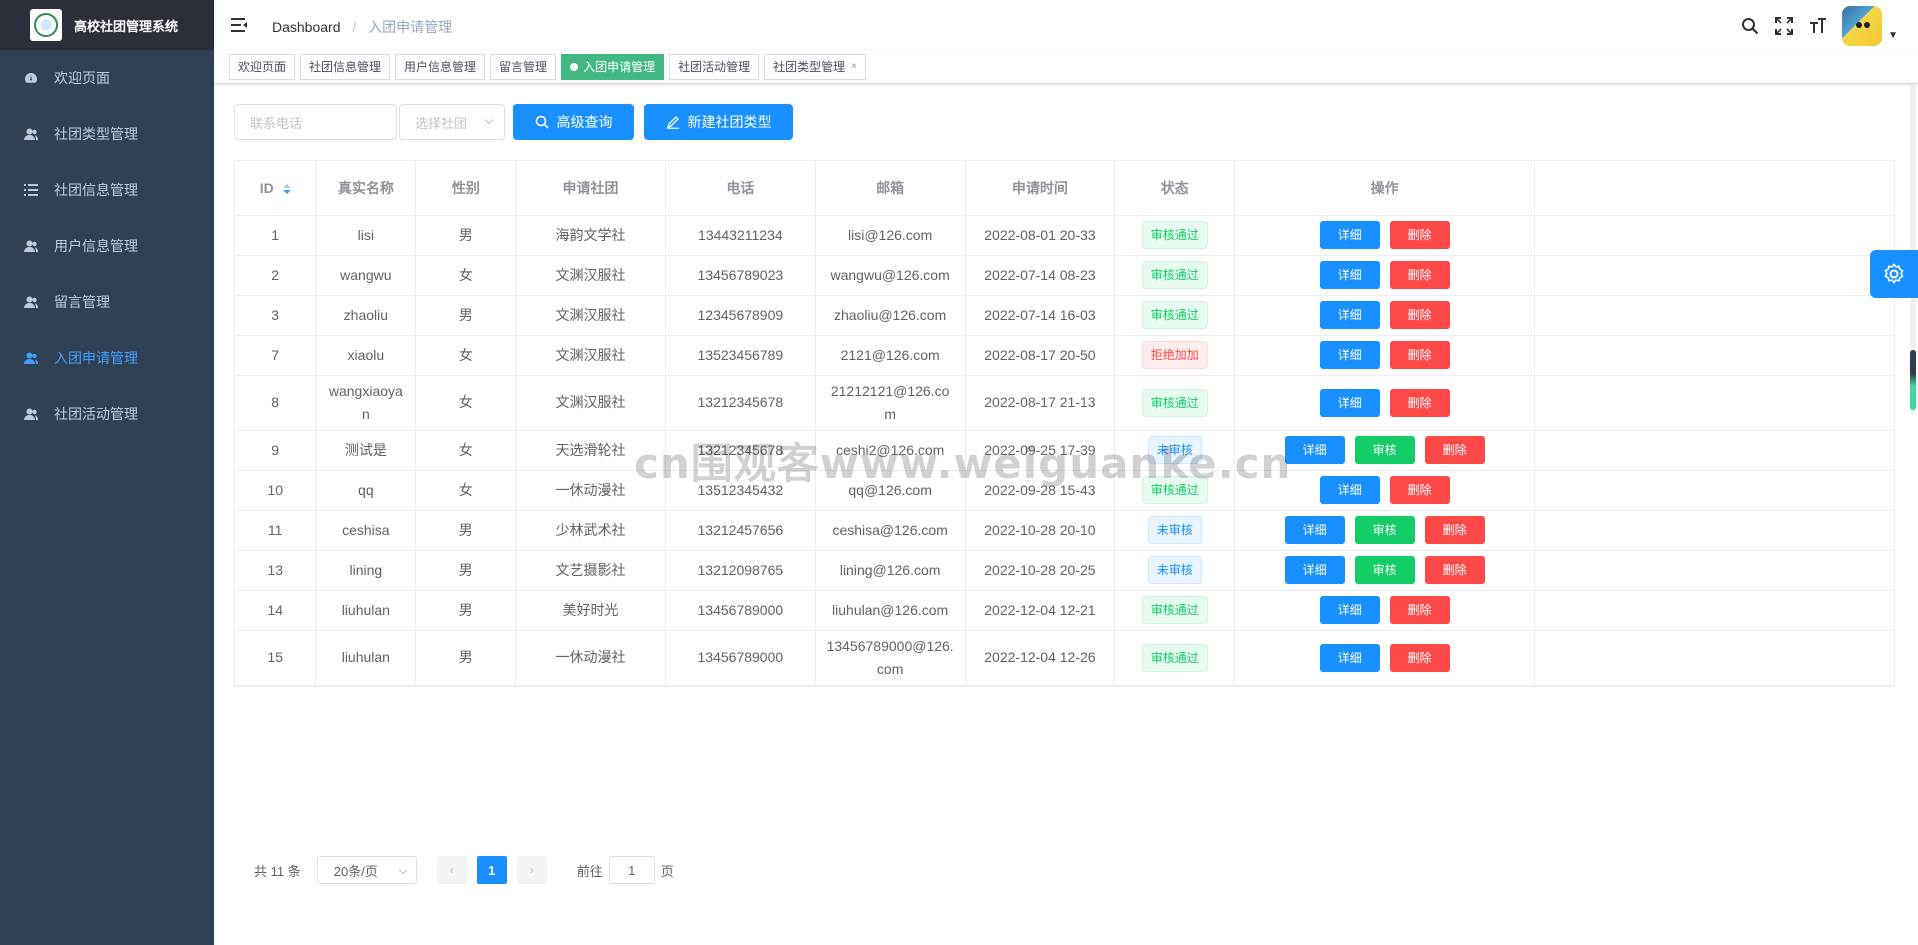 The height and width of the screenshot is (945, 1918). Describe the element at coordinates (740, 275) in the screenshot. I see `cell-phone: 13456789023` at that location.